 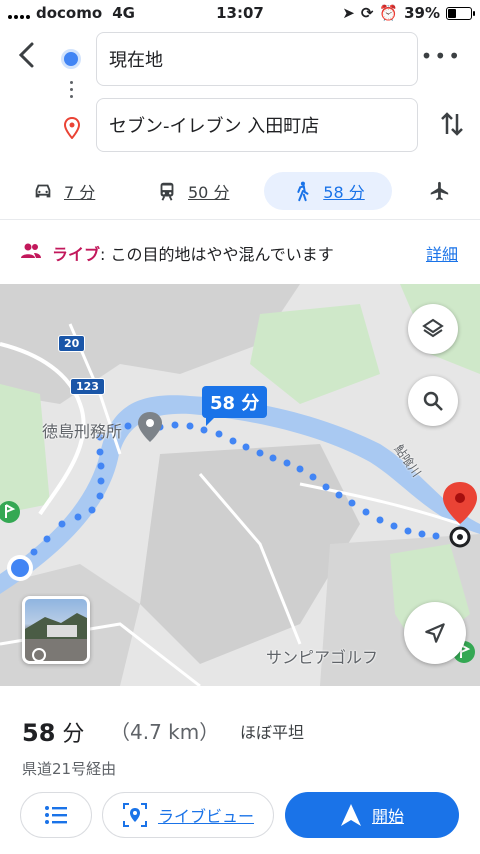 What do you see at coordinates (367, 13) in the screenshot?
I see `rotation-lock-icon: ⟳` at bounding box center [367, 13].